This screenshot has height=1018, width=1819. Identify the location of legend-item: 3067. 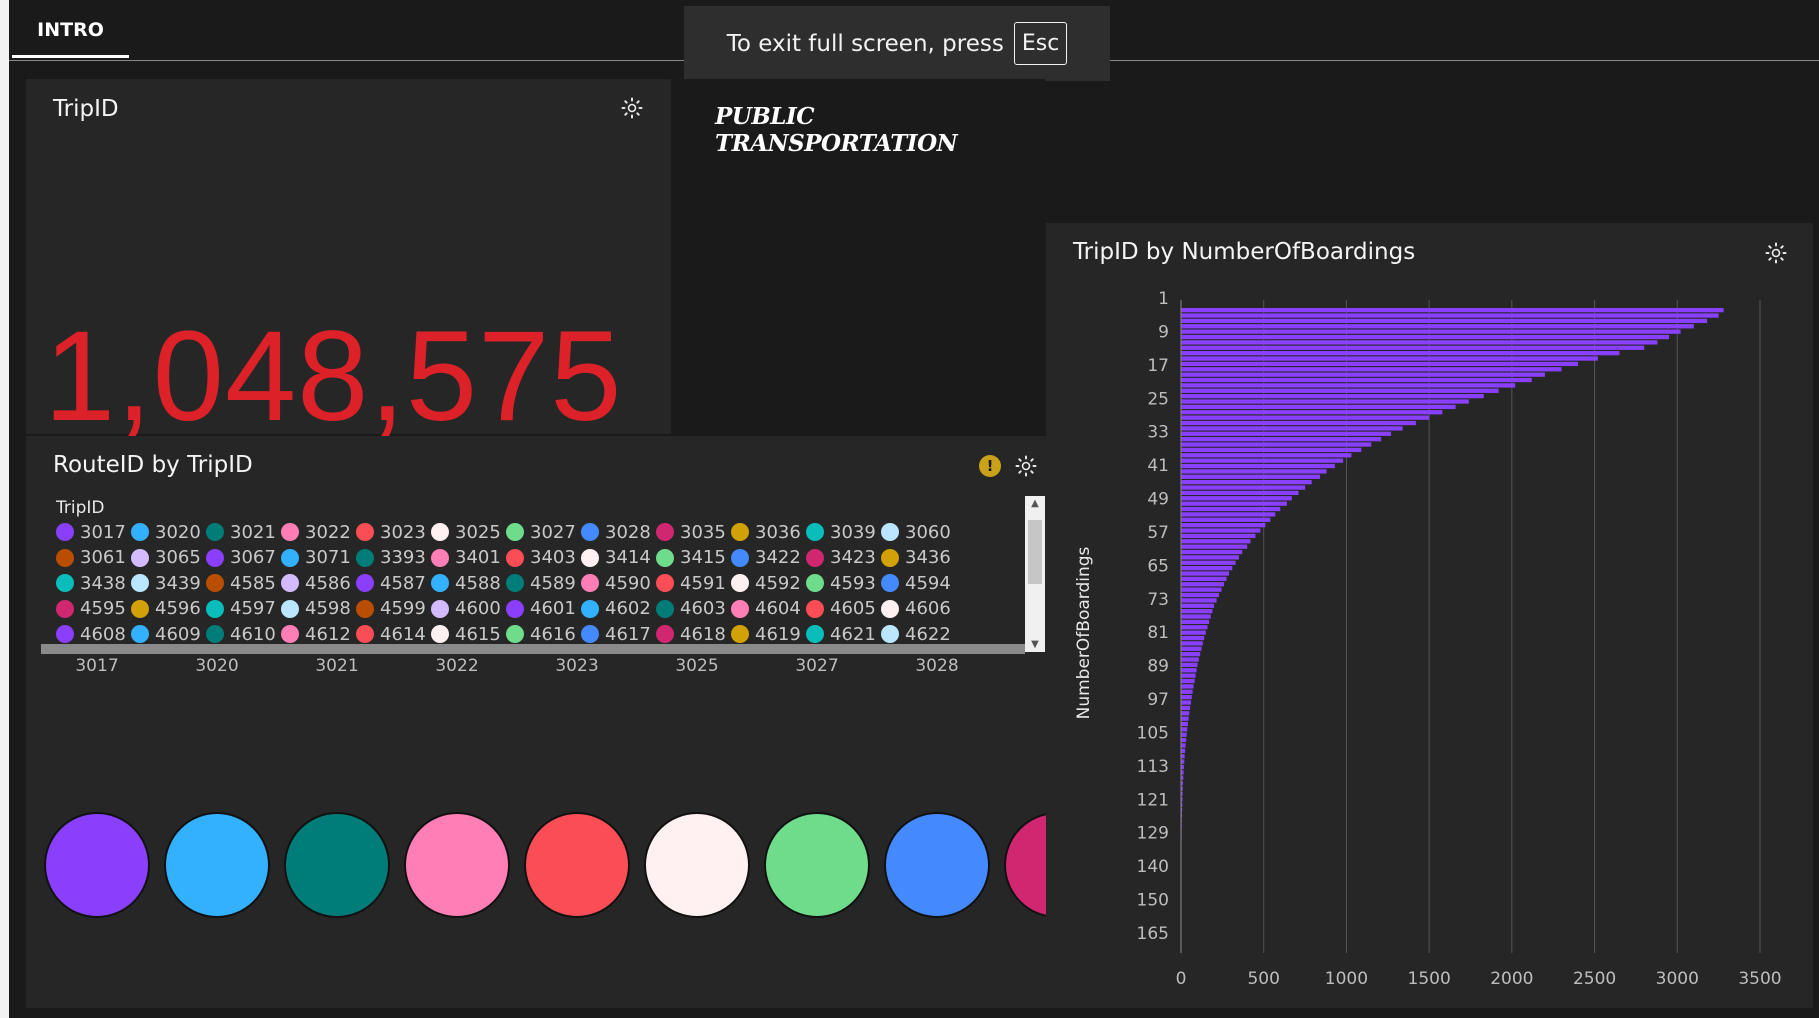
(241, 558).